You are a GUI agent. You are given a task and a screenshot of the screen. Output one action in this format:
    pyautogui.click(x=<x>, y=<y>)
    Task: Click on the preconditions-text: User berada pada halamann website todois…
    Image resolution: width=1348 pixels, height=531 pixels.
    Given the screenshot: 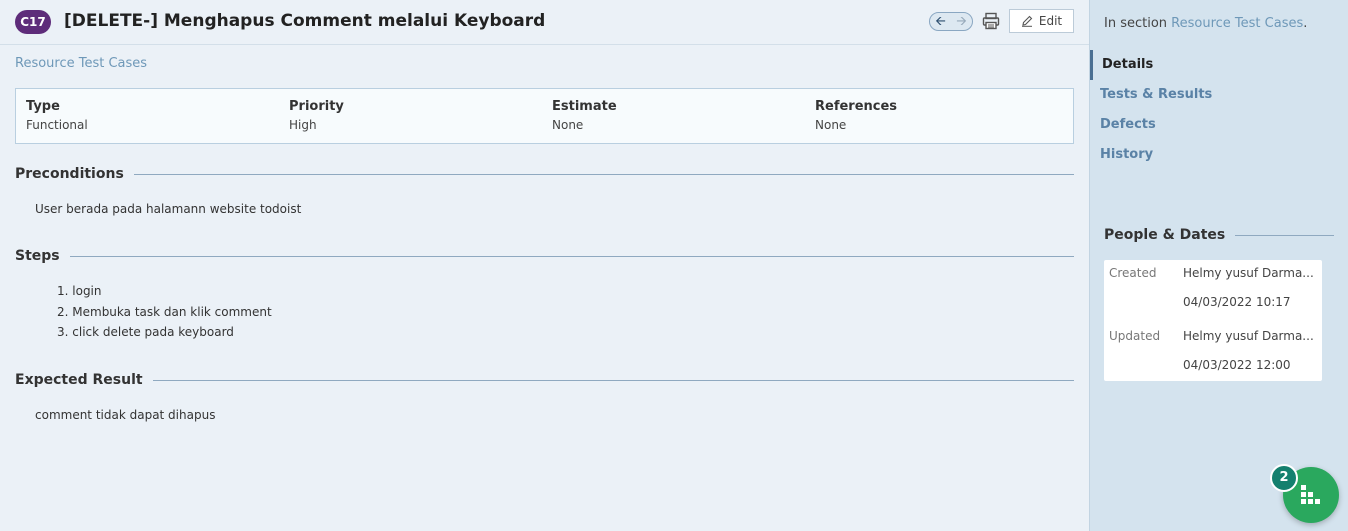 What is the action you would take?
    pyautogui.click(x=168, y=209)
    